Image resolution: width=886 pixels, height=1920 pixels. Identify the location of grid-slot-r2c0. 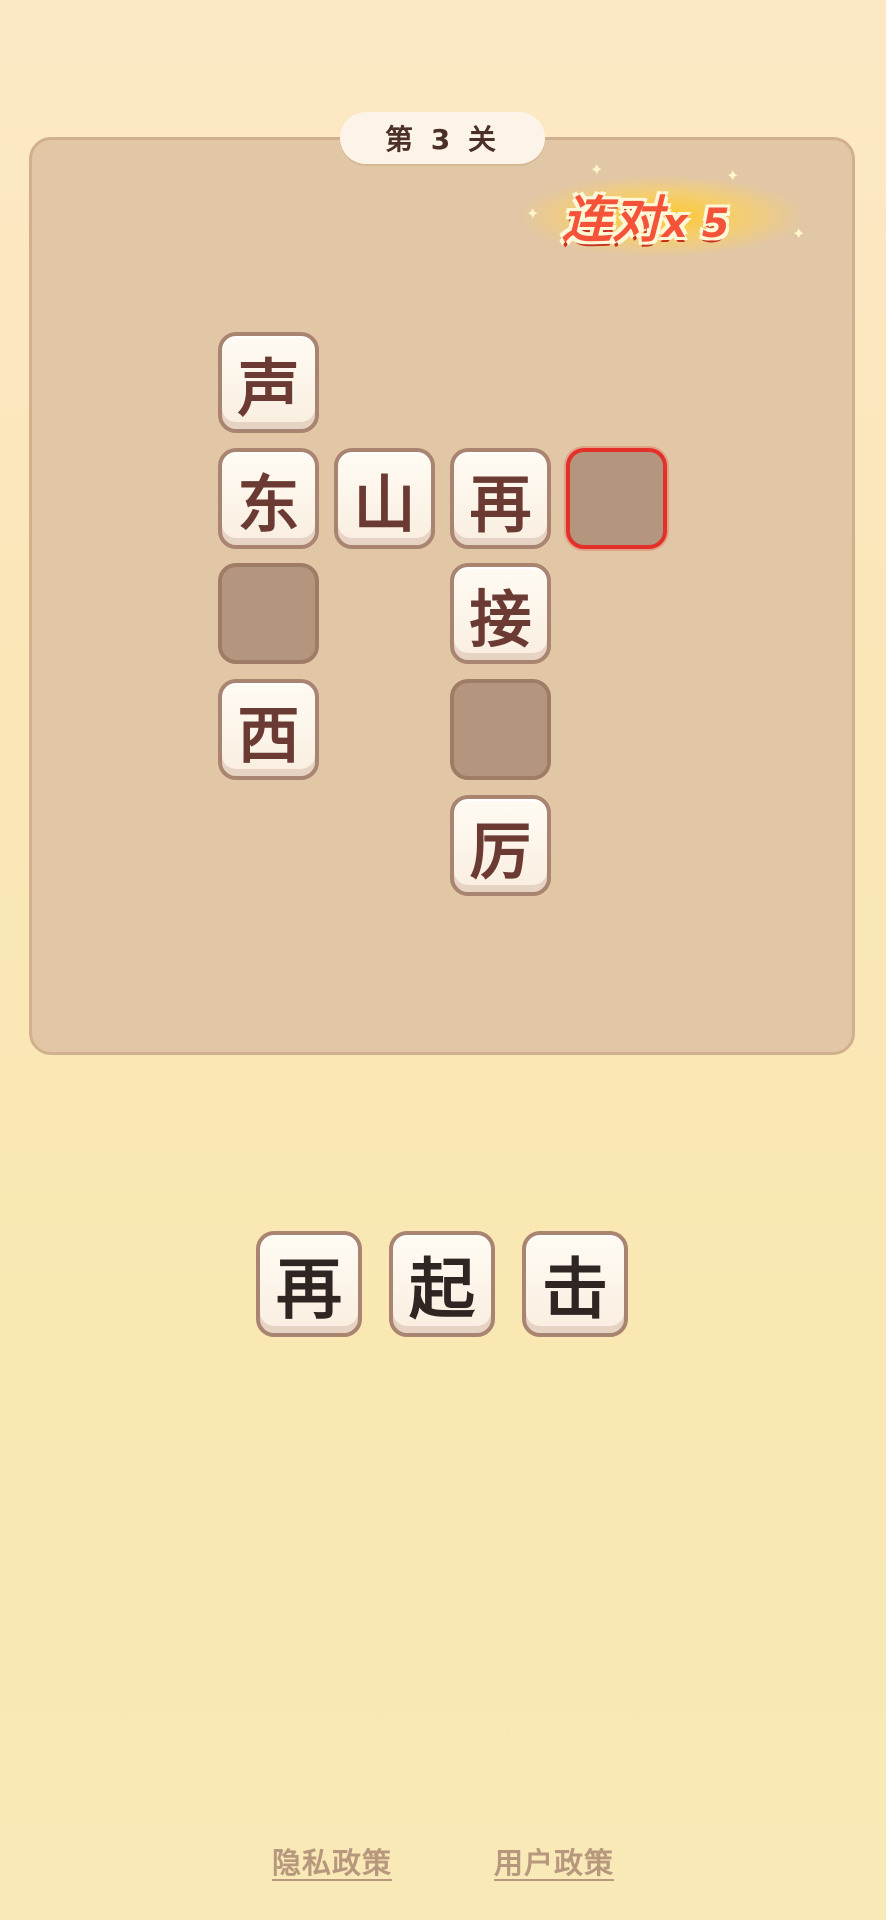
(268, 613).